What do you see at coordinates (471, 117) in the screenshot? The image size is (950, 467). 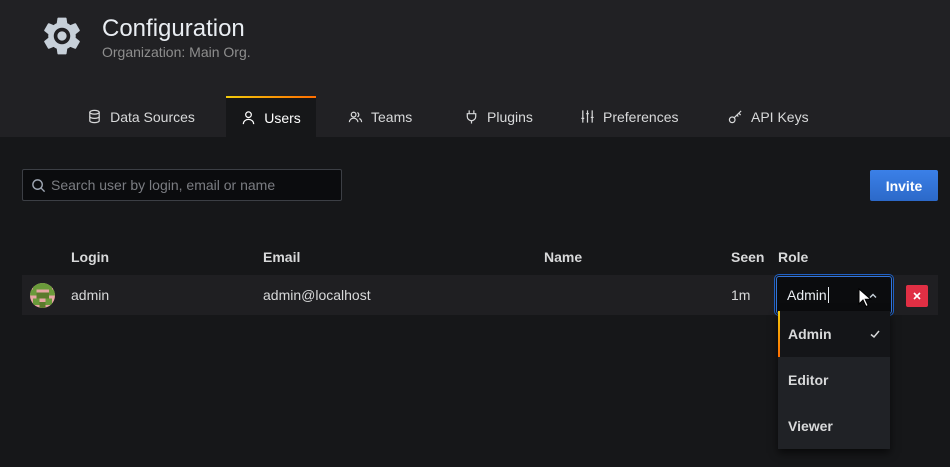 I see `plug-icon` at bounding box center [471, 117].